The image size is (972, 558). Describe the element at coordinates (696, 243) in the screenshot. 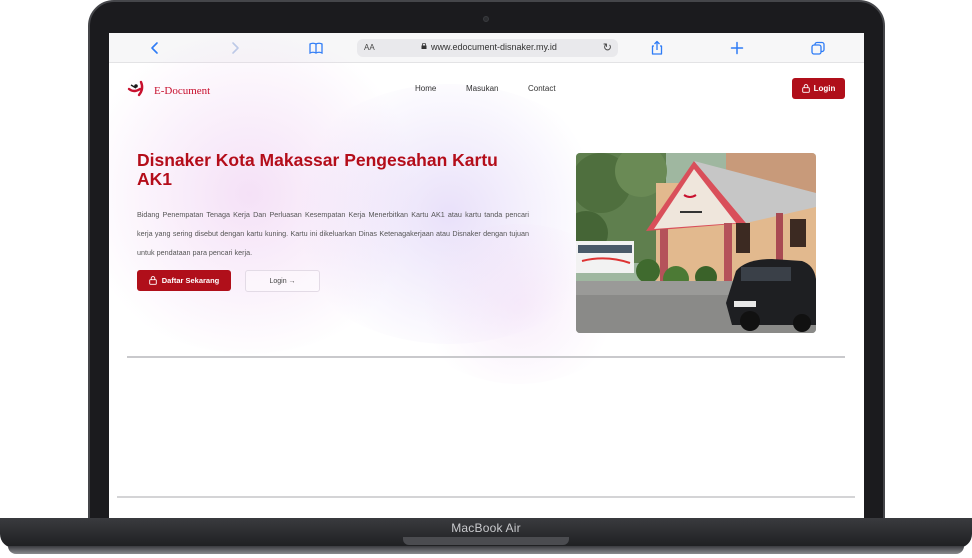

I see `office-building-photo` at that location.